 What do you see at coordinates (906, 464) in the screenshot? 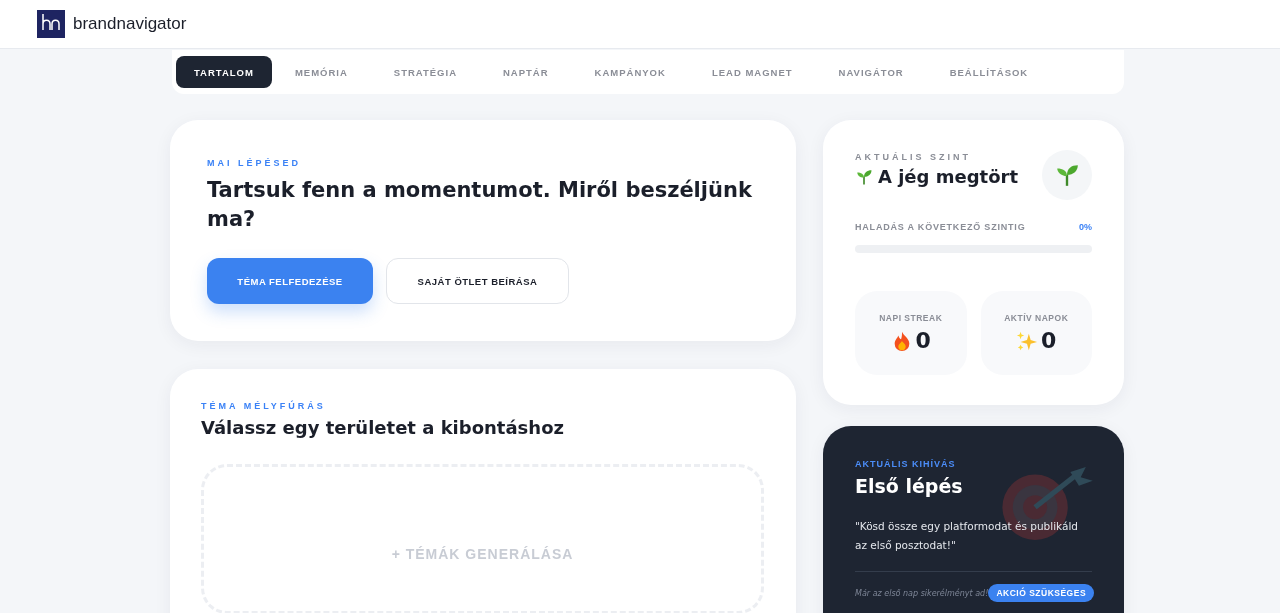
I see `section-eyebrow: AKTUÁLIS KIHÍVÁS` at bounding box center [906, 464].